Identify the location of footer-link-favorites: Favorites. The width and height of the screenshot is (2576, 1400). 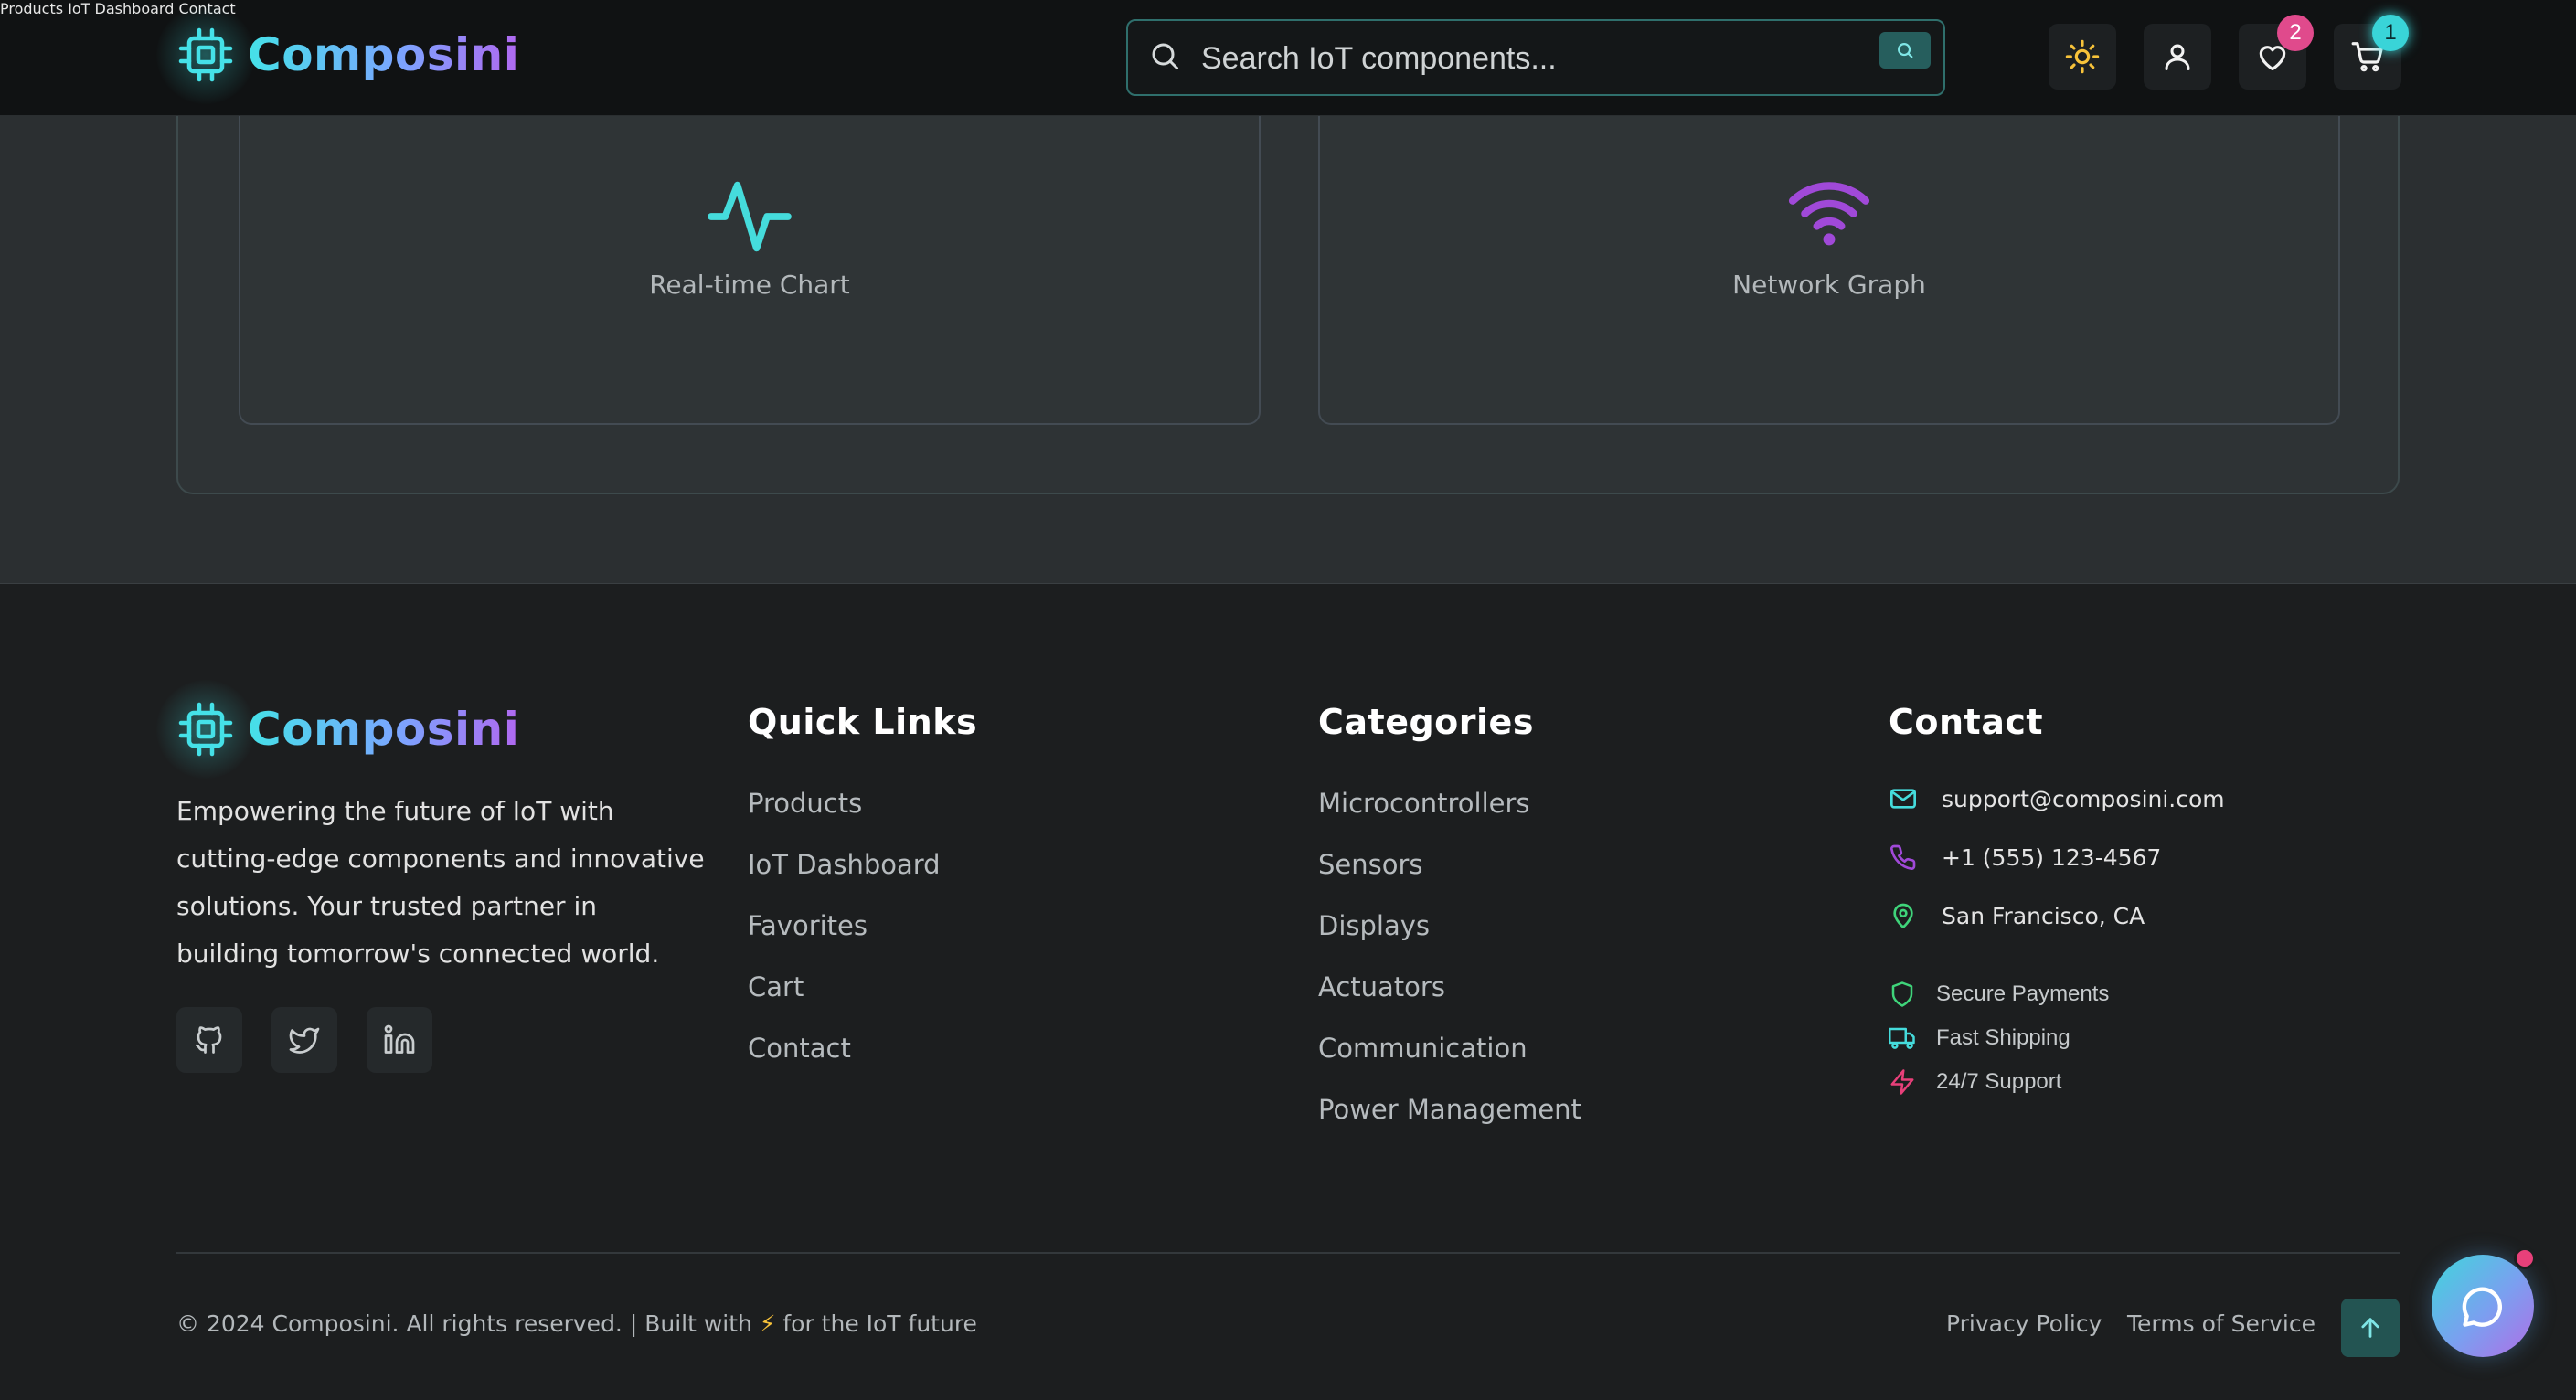
(844, 940).